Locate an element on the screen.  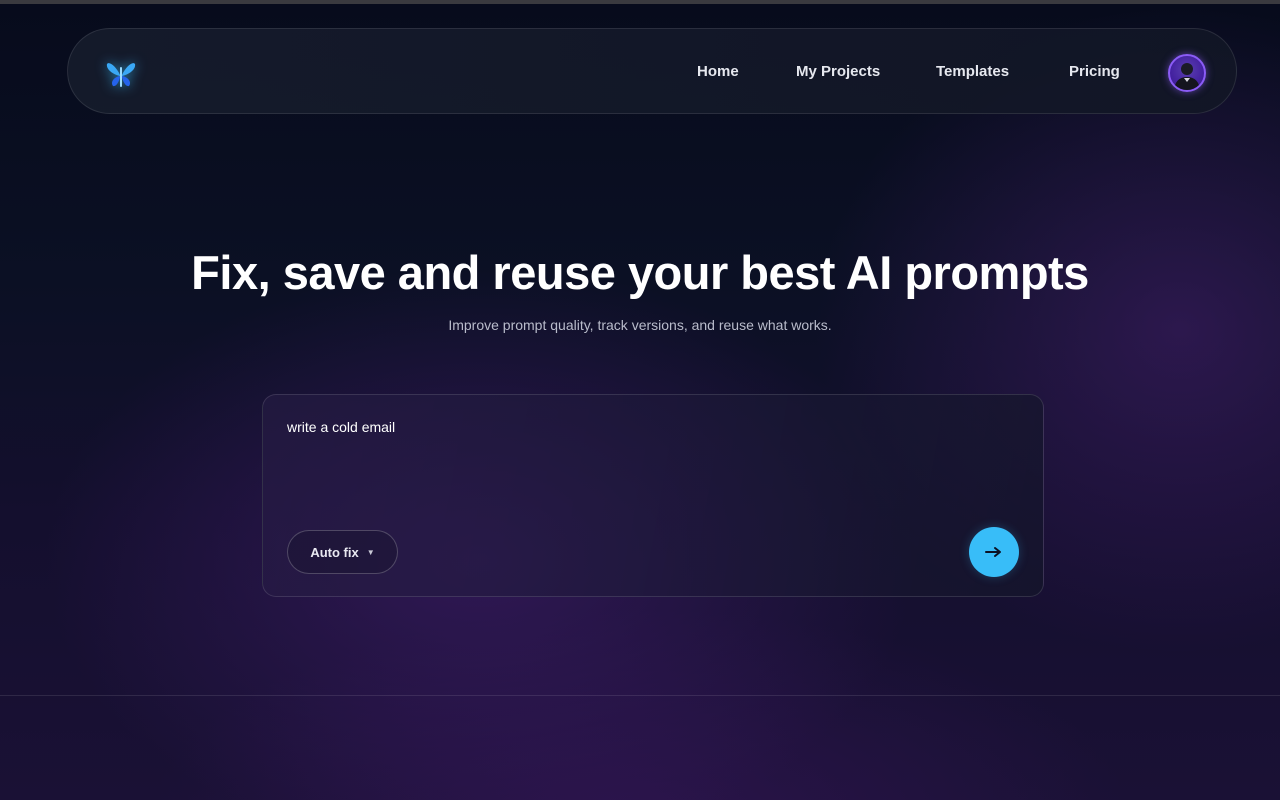
prompt-input: write a cold email is located at coordinates (652, 462).